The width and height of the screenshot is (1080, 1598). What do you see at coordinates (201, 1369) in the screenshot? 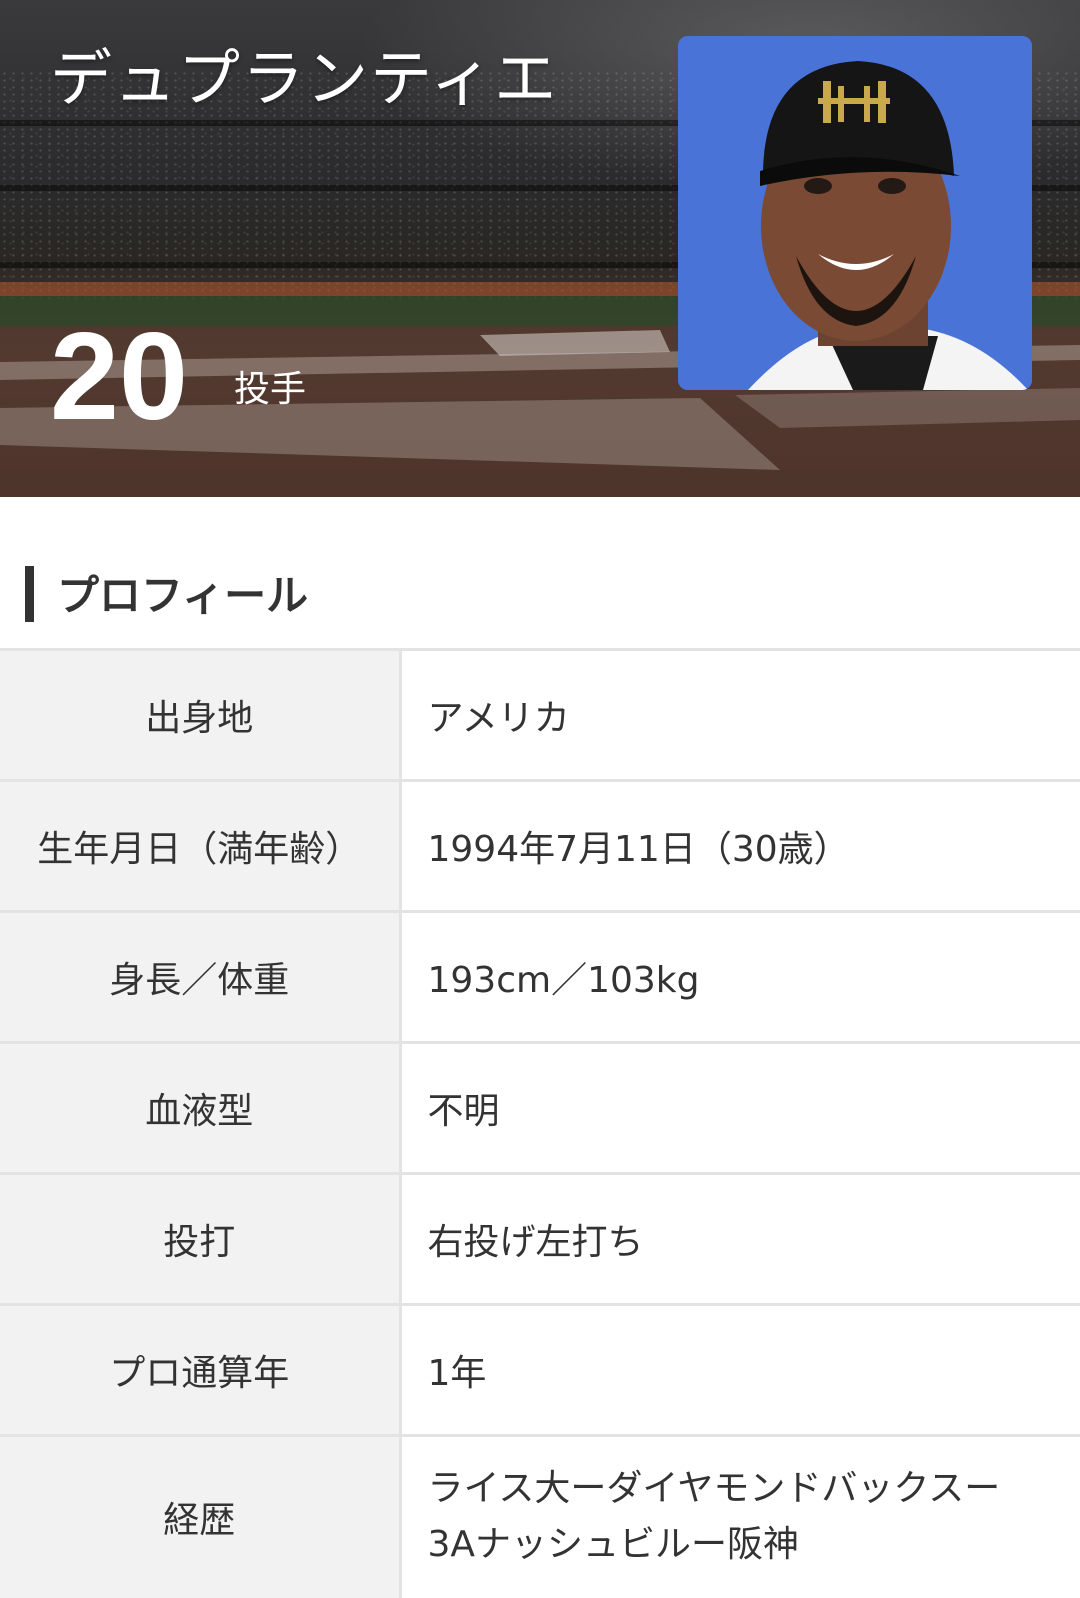
I see `profile-label: プロ通算年` at bounding box center [201, 1369].